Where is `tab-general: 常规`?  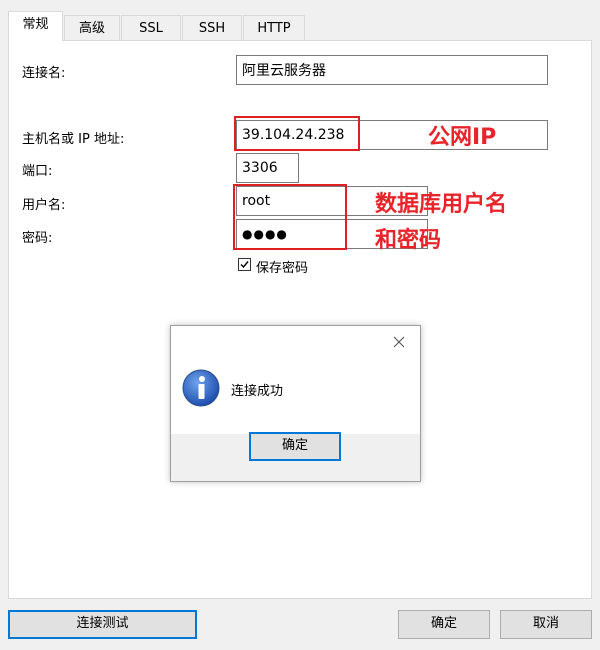 tab-general: 常规 is located at coordinates (35, 26).